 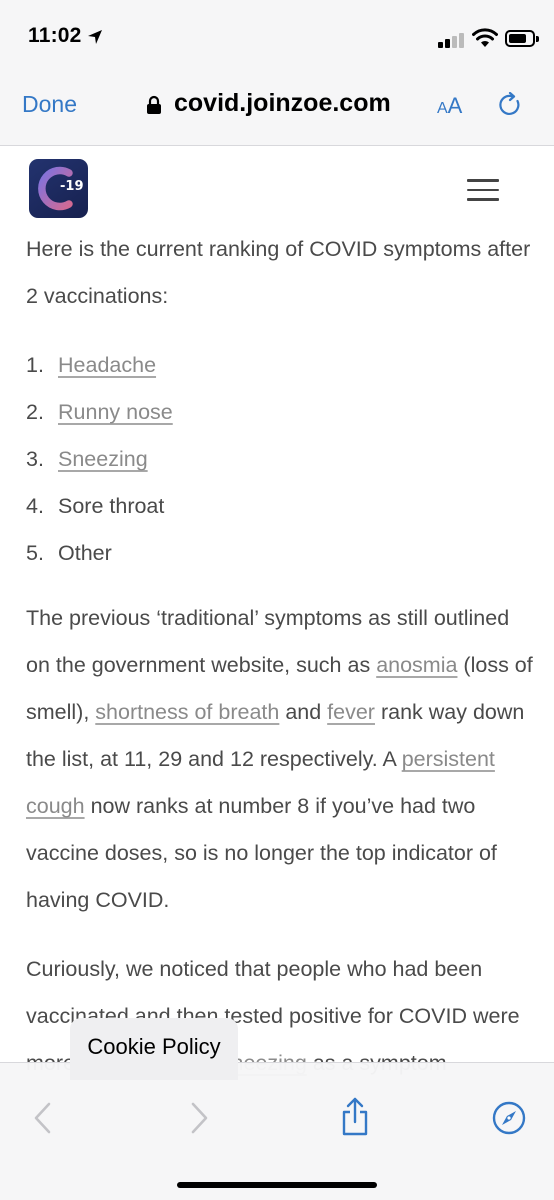 What do you see at coordinates (58, 188) in the screenshot?
I see `site-logo: -19` at bounding box center [58, 188].